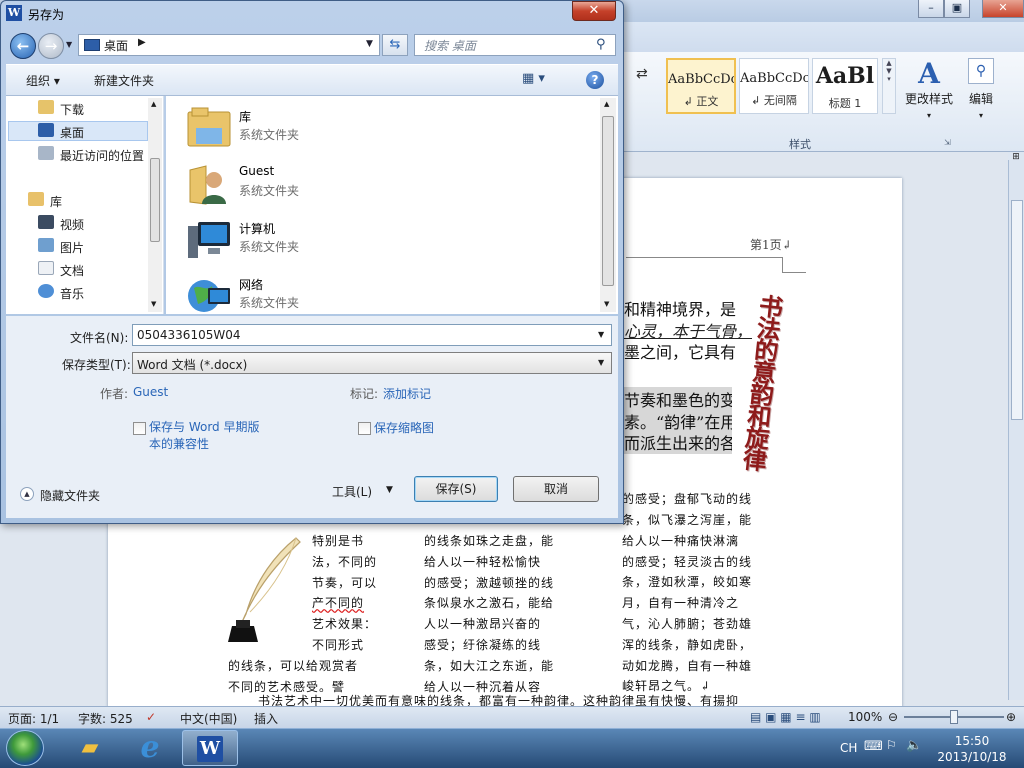 The width and height of the screenshot is (1024, 768). I want to click on restore-icon: ▣, so click(957, 9).